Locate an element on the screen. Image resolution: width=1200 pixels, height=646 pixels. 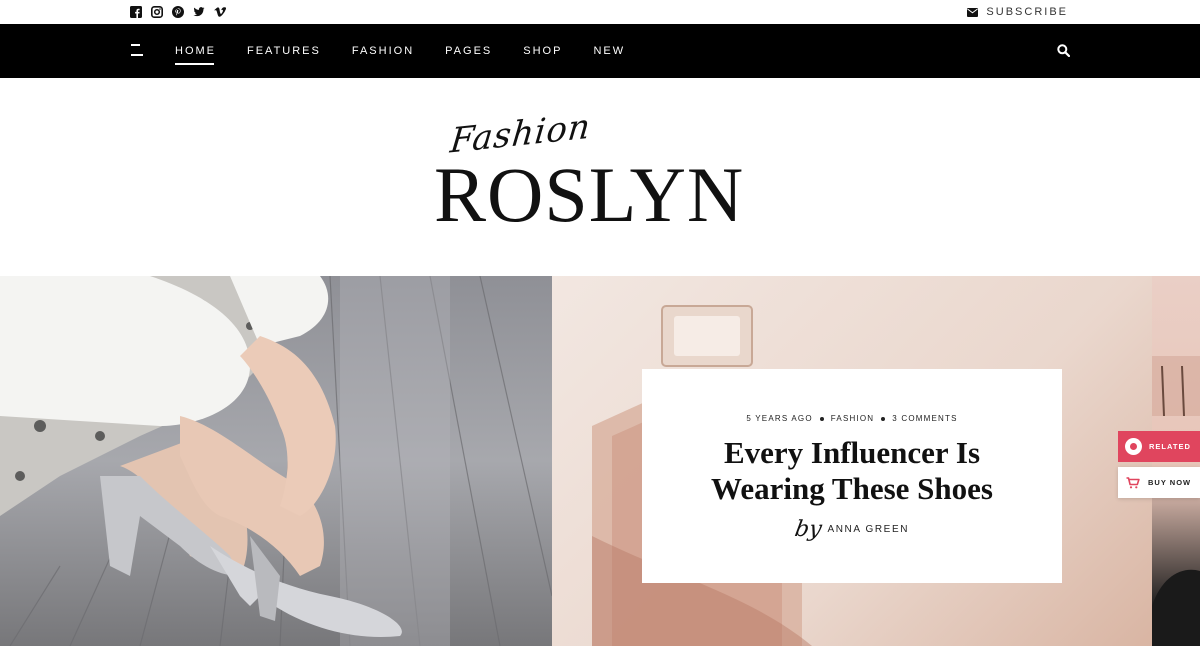
buy-now-button: BUY NOW is located at coordinates (1159, 482).